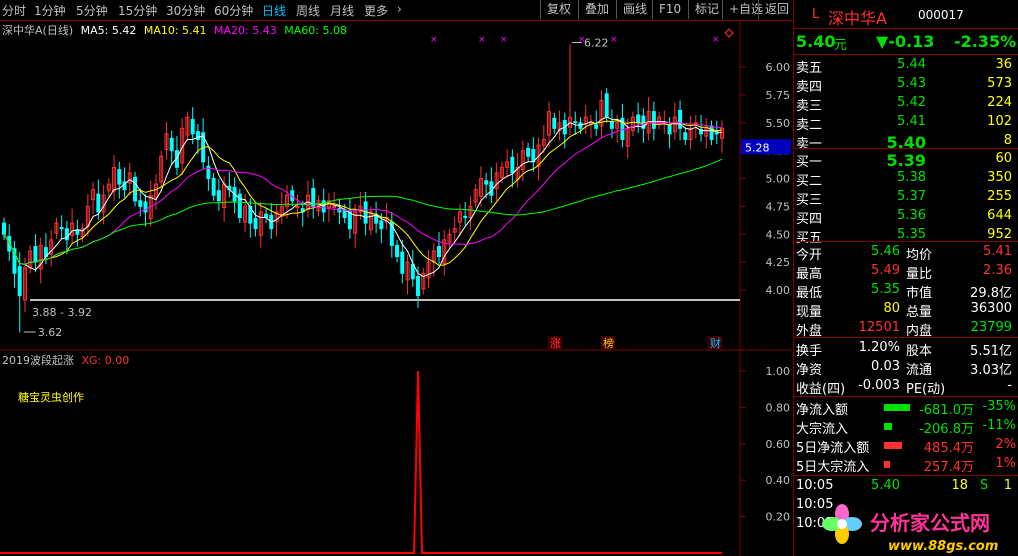 Image resolution: width=1018 pixels, height=556 pixels. What do you see at coordinates (778, 262) in the screenshot?
I see `price-tick: 4.25` at bounding box center [778, 262].